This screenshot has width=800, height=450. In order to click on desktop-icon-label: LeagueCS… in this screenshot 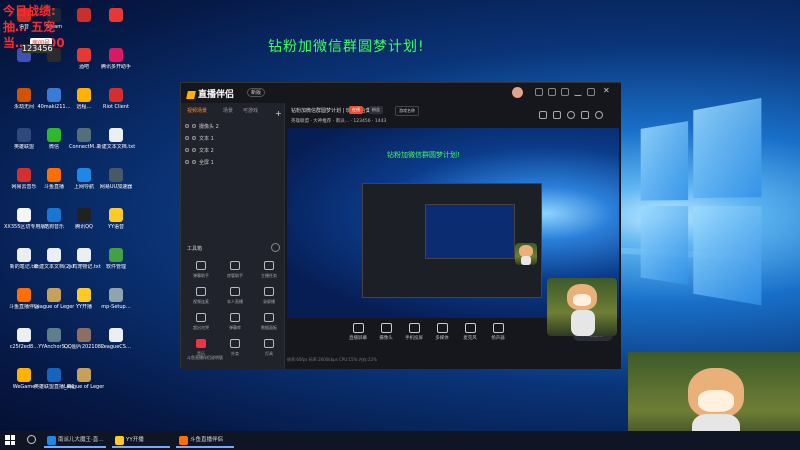, I will do `click(116, 347)`.